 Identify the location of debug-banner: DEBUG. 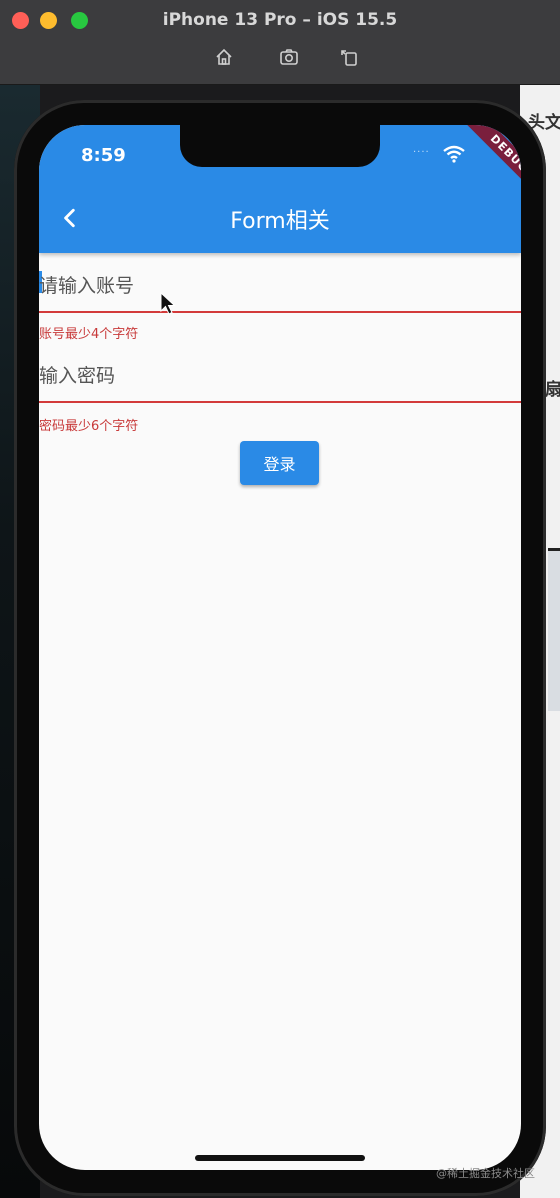
(490, 164).